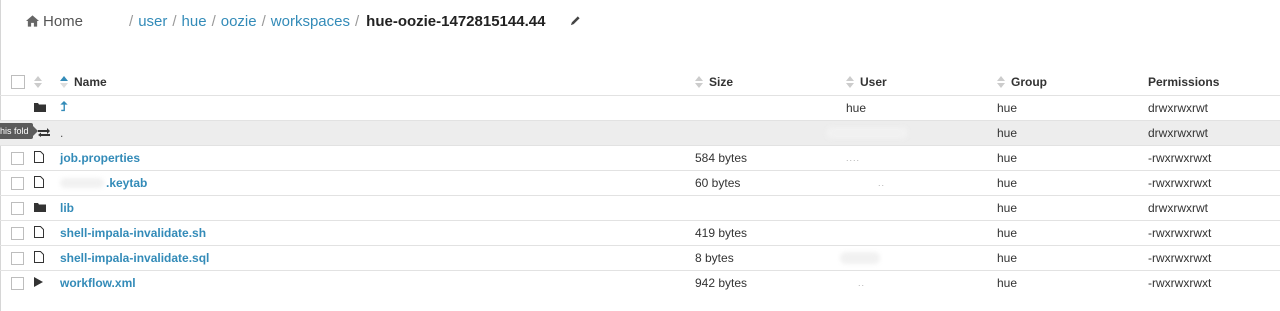  Describe the element at coordinates (576, 21) in the screenshot. I see `pencil-icon` at that location.